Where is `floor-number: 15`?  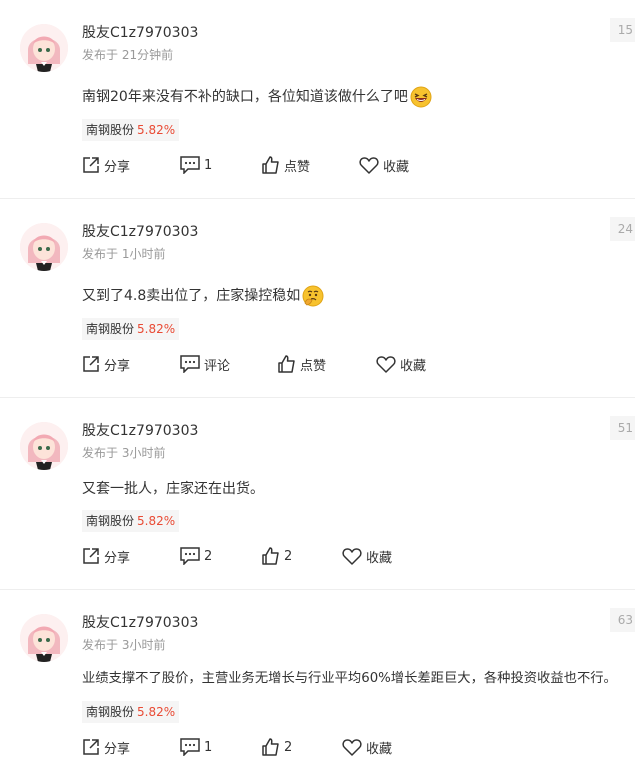
floor-number: 15 is located at coordinates (622, 30).